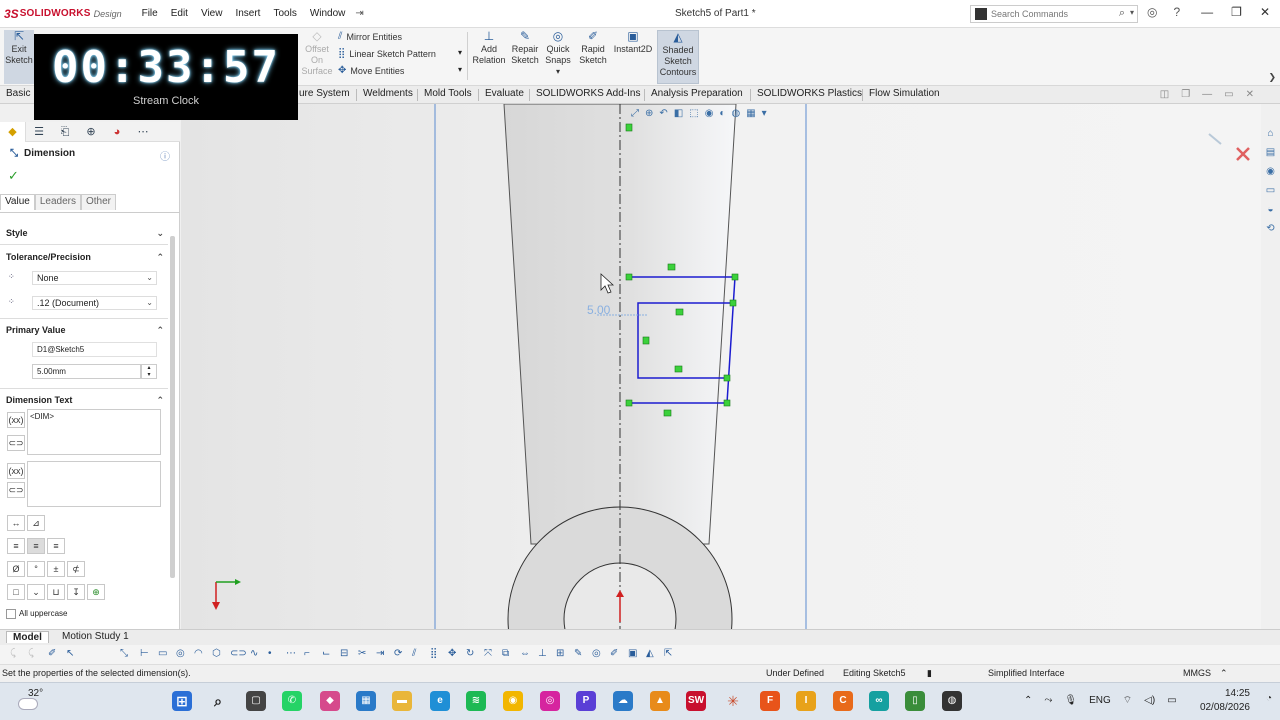  What do you see at coordinates (76, 592) in the screenshot?
I see `depth-symbol-icon: ↧` at bounding box center [76, 592].